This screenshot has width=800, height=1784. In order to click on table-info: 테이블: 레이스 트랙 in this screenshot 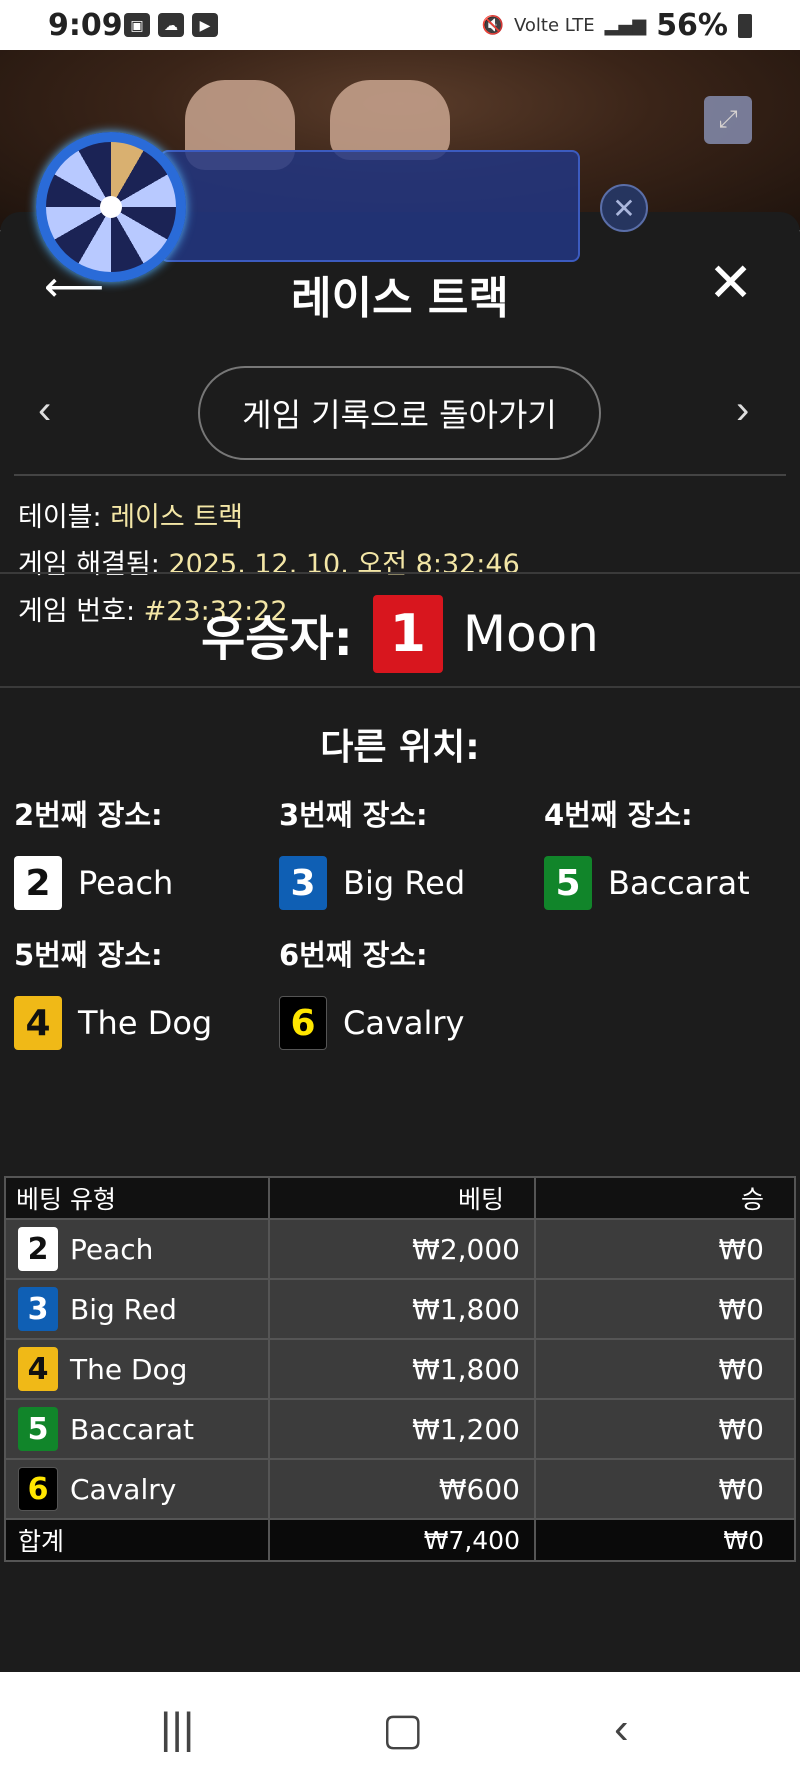, I will do `click(131, 517)`.